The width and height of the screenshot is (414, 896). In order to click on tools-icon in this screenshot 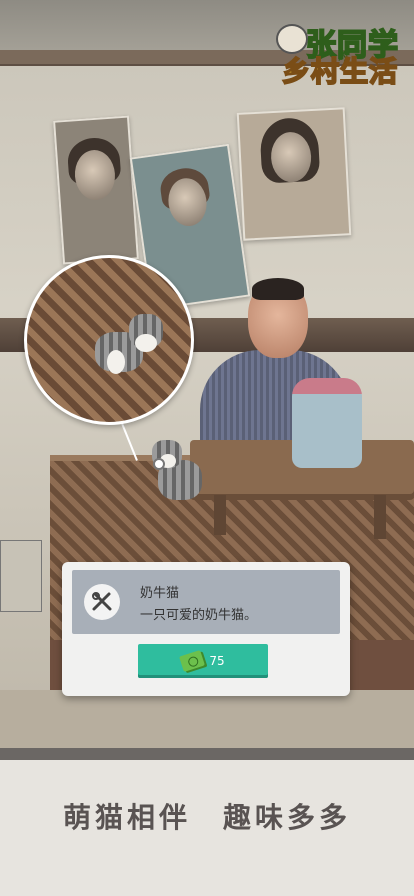, I will do `click(102, 602)`.